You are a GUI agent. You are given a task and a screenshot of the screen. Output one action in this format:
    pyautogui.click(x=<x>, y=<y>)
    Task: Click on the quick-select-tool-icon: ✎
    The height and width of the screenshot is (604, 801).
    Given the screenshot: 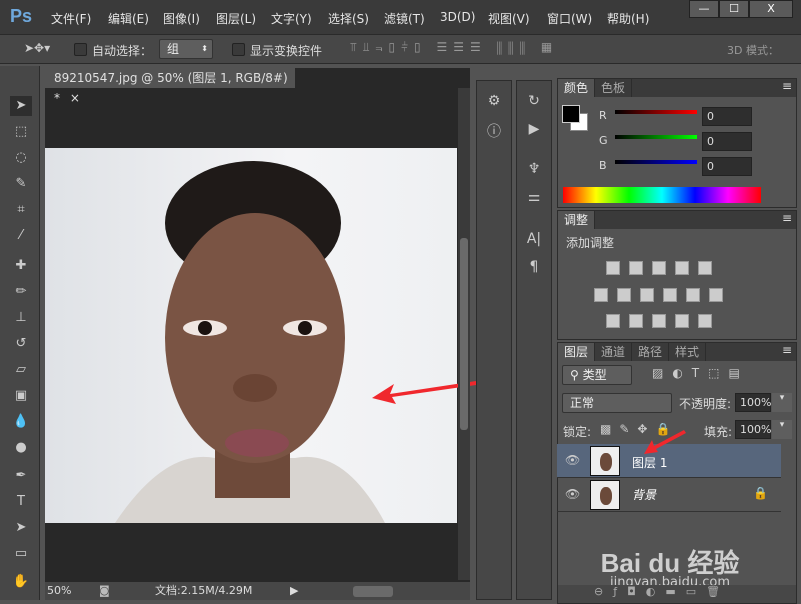 What is the action you would take?
    pyautogui.click(x=21, y=184)
    